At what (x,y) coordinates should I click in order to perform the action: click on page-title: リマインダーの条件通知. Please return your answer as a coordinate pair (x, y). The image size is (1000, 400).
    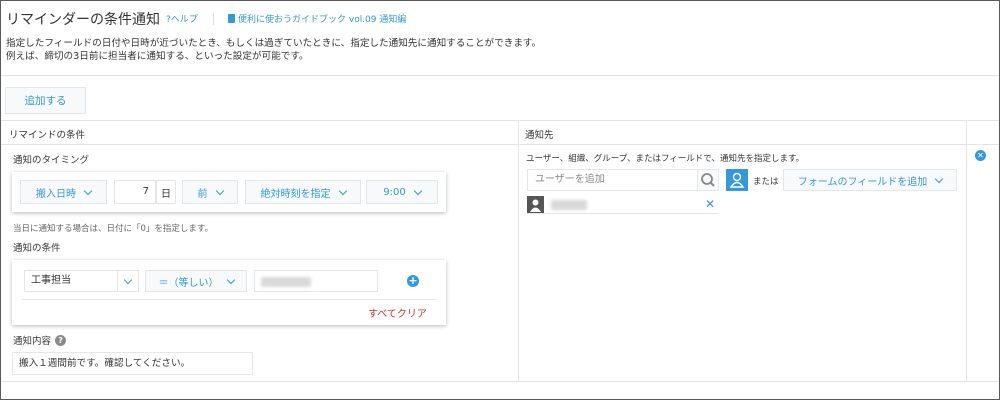
    Looking at the image, I should click on (83, 20).